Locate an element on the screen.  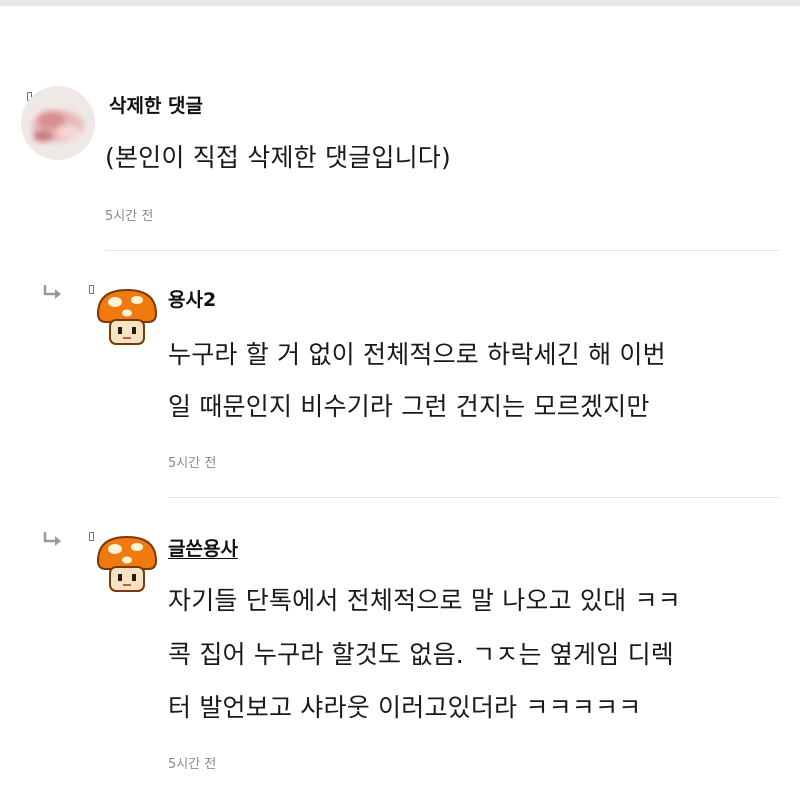
comment-text-line: 일 때문인지 비수기라 그런 건지는 모르겠지만 is located at coordinates (409, 406).